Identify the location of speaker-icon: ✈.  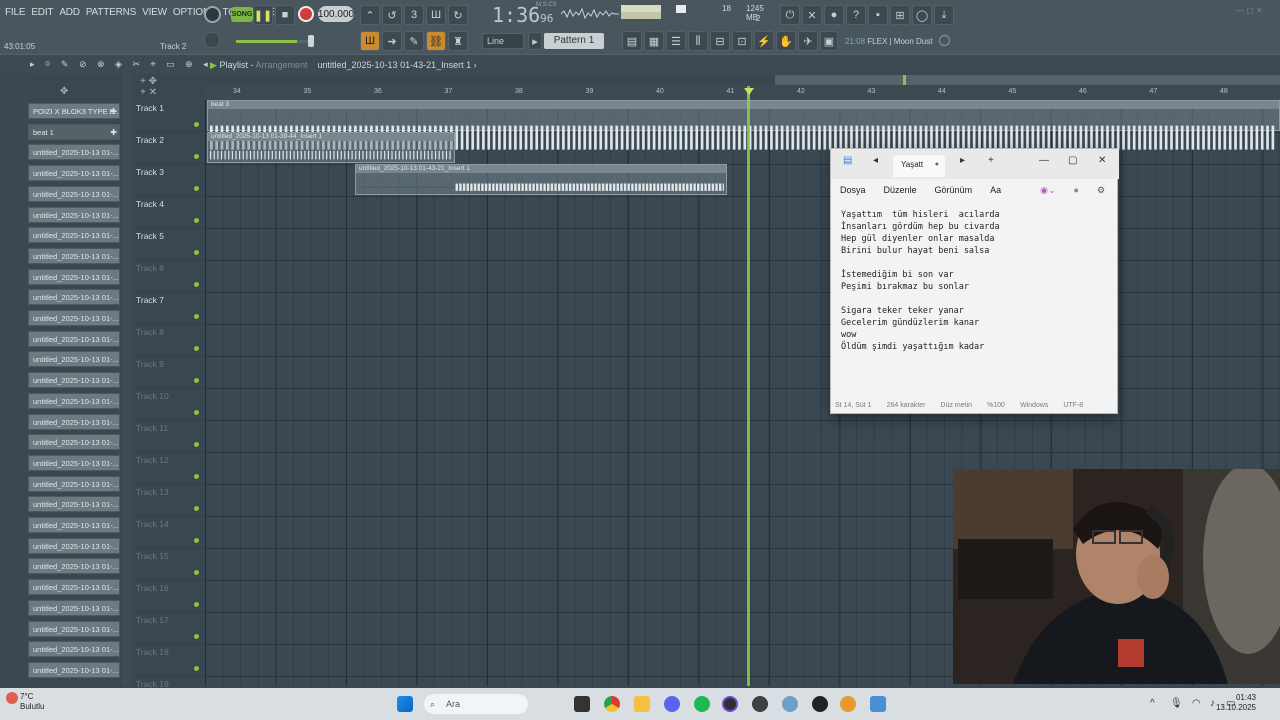
(808, 41).